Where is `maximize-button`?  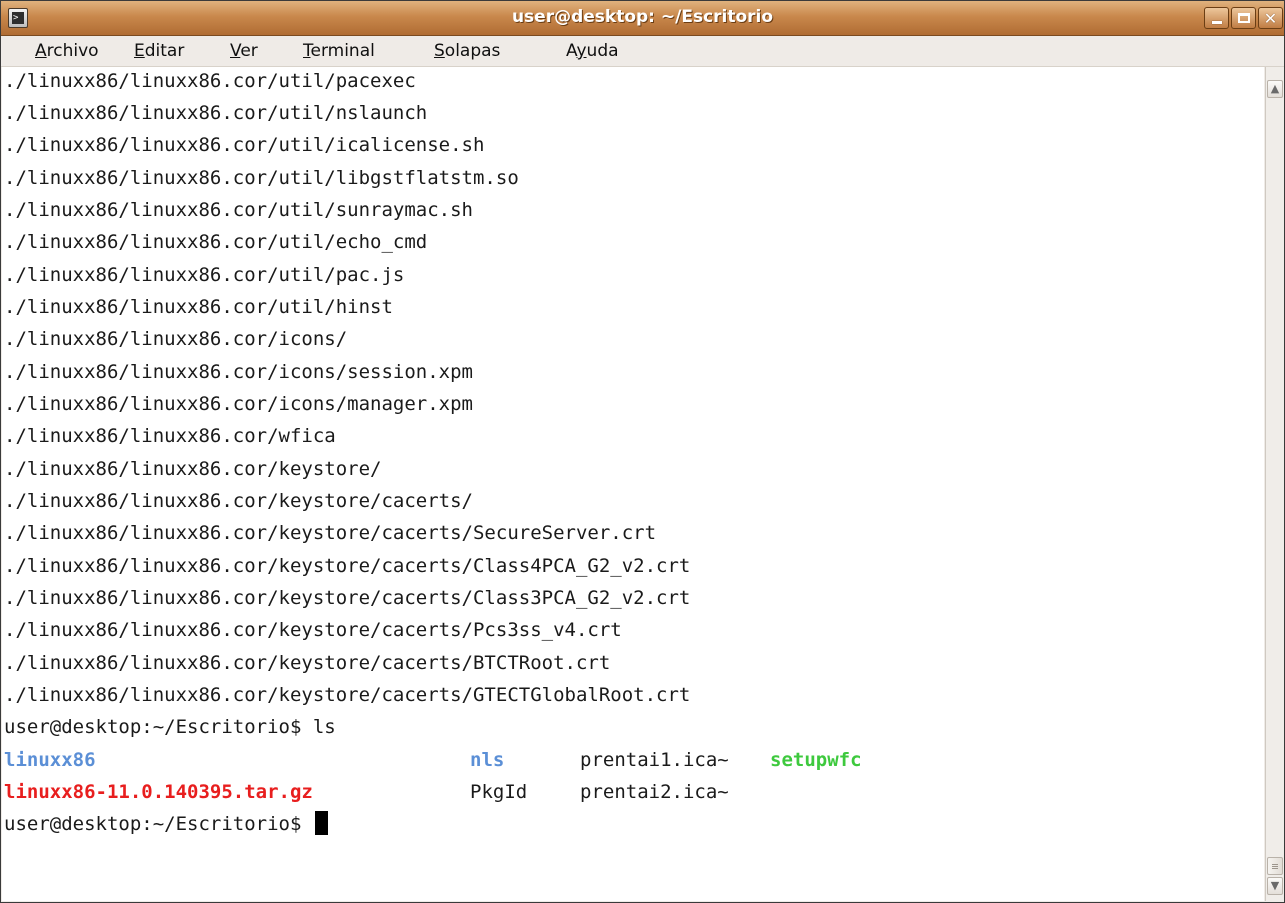
maximize-button is located at coordinates (1243, 18).